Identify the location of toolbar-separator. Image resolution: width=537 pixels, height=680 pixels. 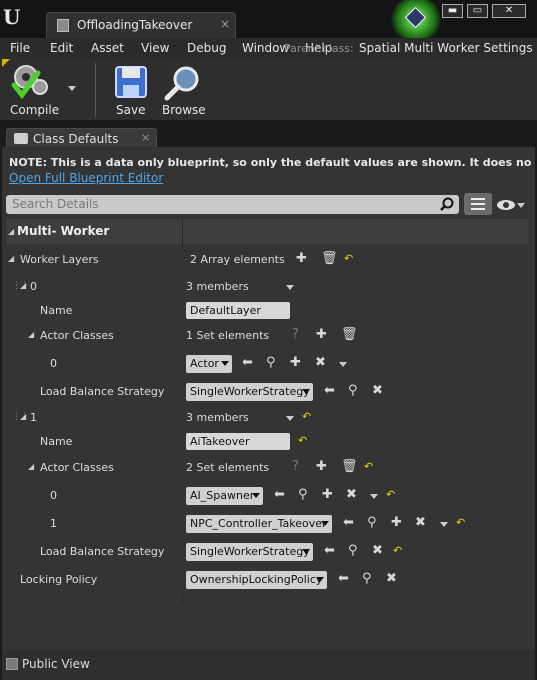
(95, 90).